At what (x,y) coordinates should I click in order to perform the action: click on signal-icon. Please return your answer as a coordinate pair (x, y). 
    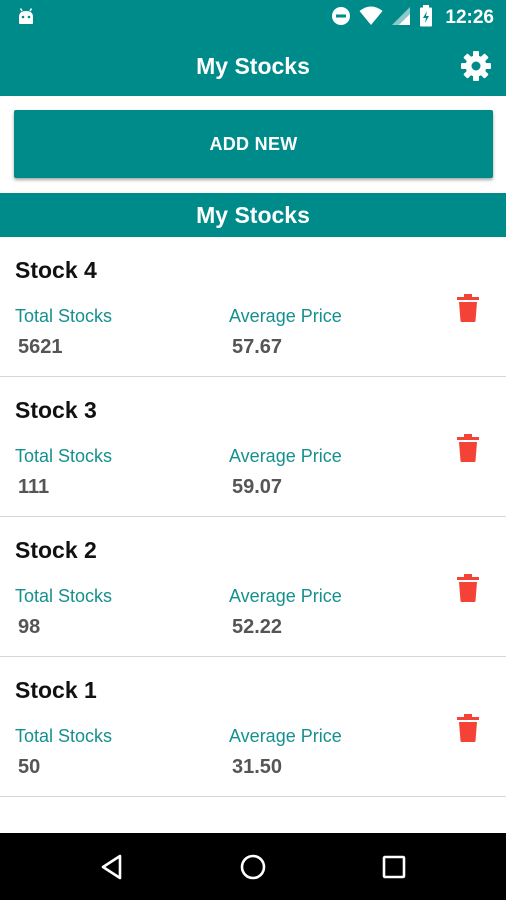
    Looking at the image, I should click on (401, 18).